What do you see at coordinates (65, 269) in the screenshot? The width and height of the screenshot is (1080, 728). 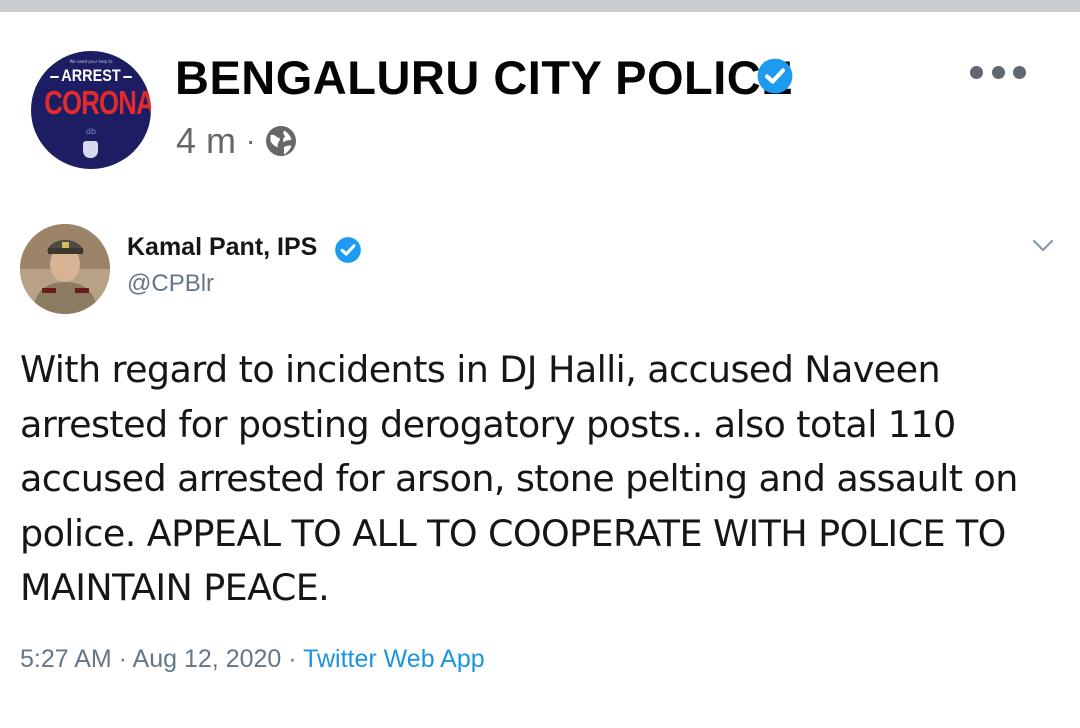 I see `tweet-author-avatar` at bounding box center [65, 269].